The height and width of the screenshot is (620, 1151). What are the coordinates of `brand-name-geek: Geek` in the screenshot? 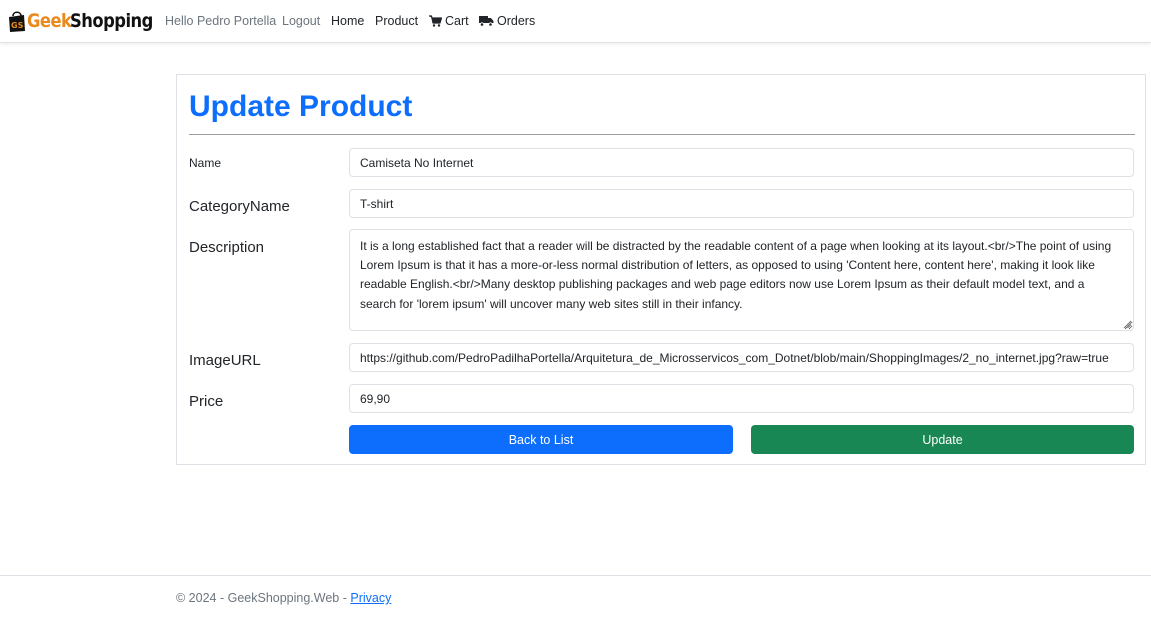 It's located at (49, 21).